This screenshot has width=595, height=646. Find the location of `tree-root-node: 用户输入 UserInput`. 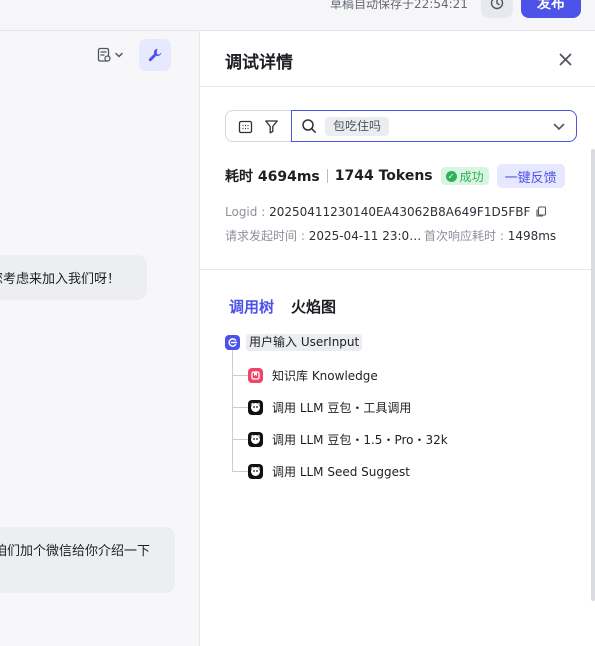

tree-root-node: 用户输入 UserInput is located at coordinates (294, 342).